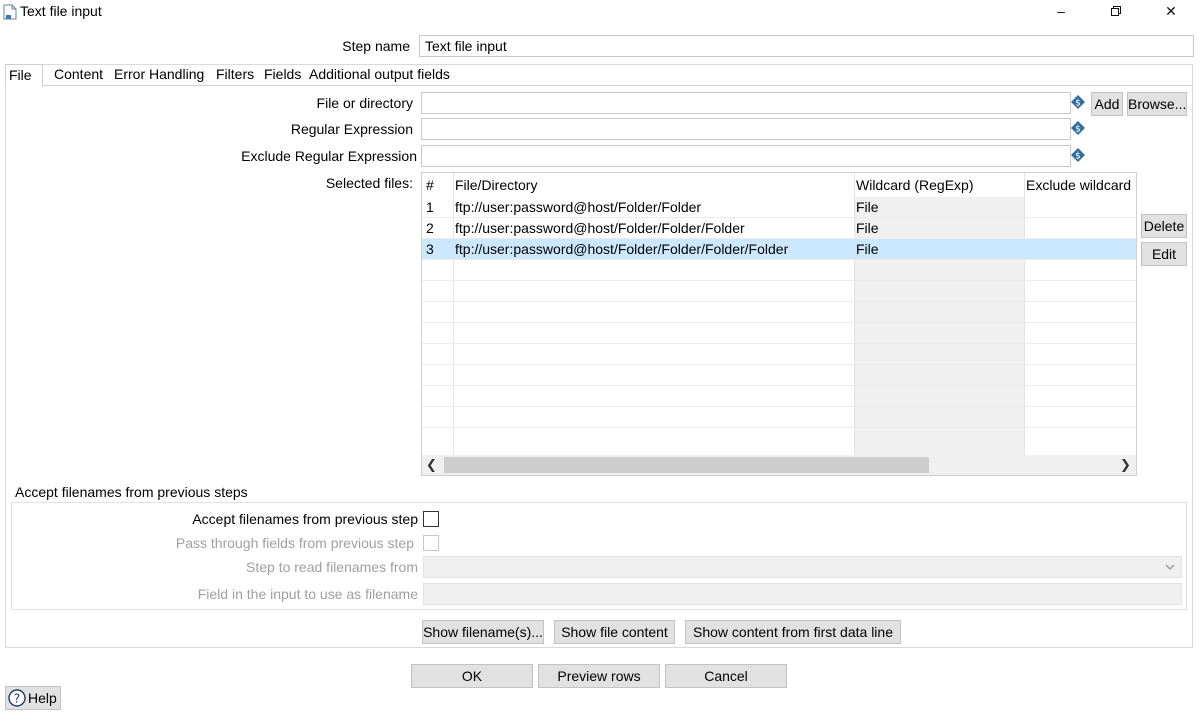 Image resolution: width=1200 pixels, height=715 pixels. I want to click on column-header-exclude-wildcard: Exclude wildcard, so click(1078, 185).